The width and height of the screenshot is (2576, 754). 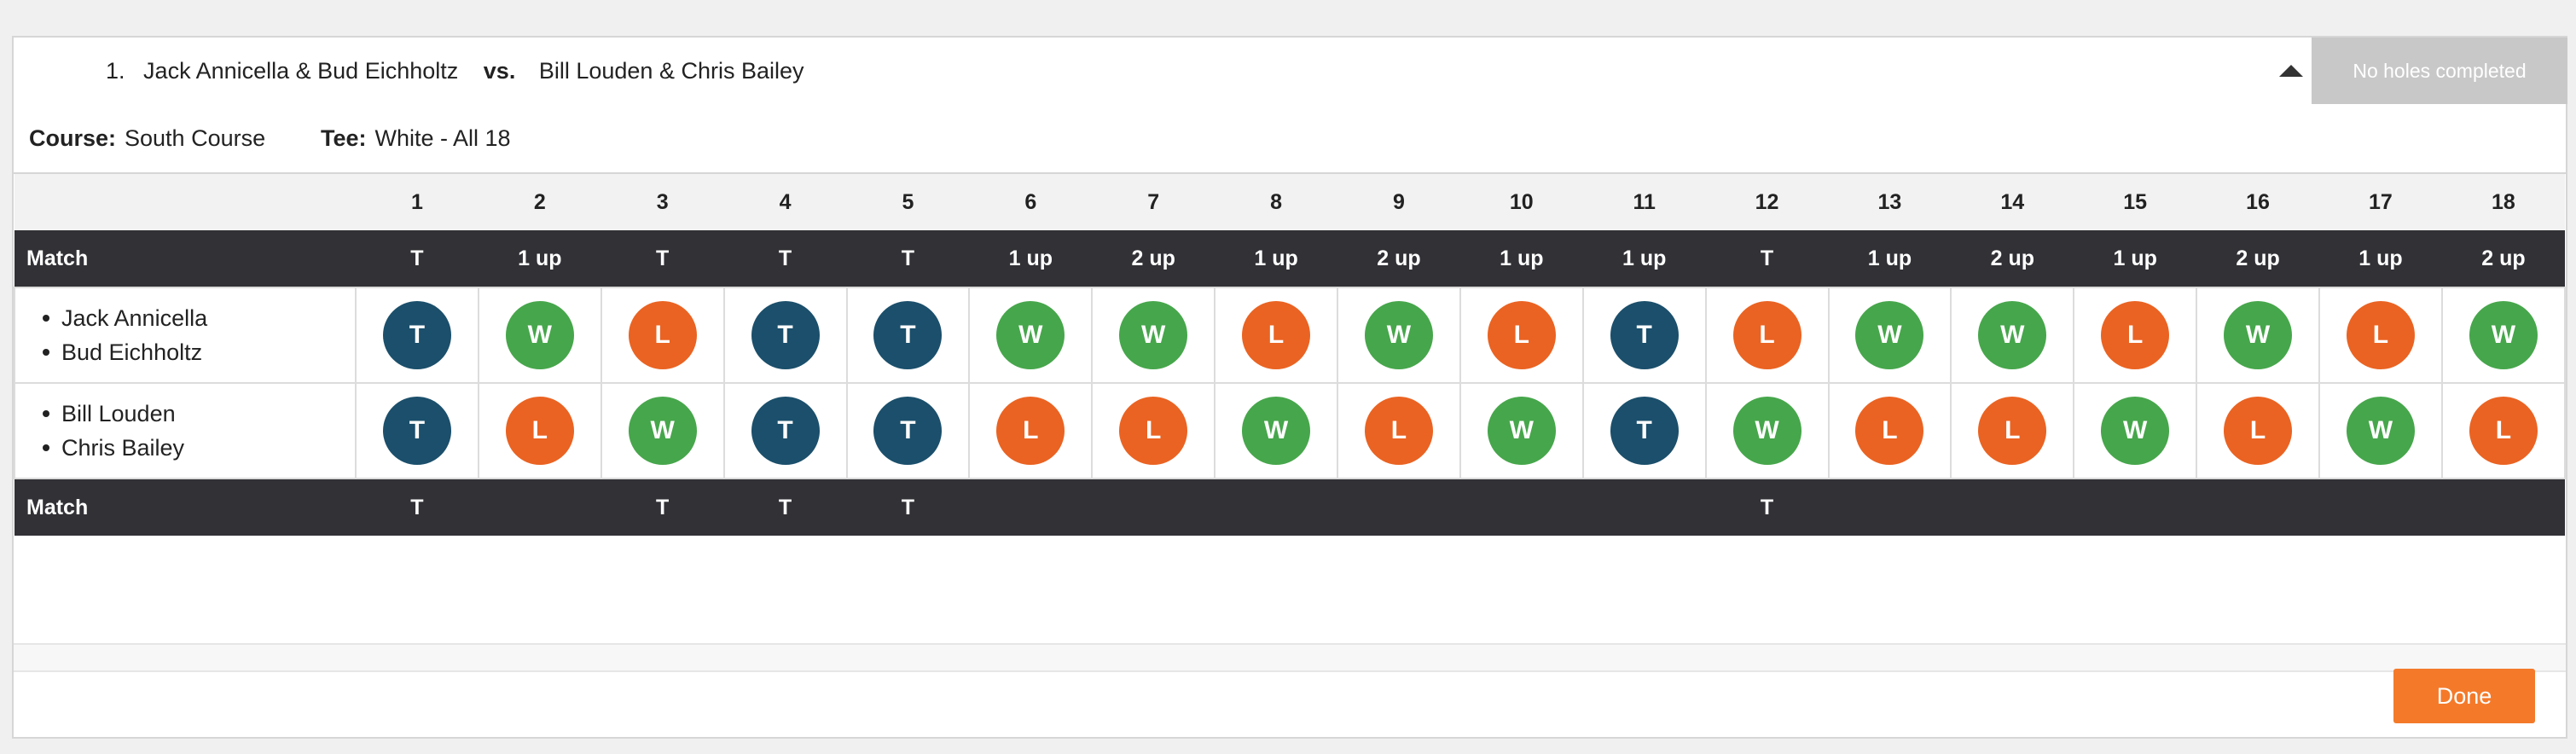 I want to click on hole-number: 14, so click(x=2012, y=202).